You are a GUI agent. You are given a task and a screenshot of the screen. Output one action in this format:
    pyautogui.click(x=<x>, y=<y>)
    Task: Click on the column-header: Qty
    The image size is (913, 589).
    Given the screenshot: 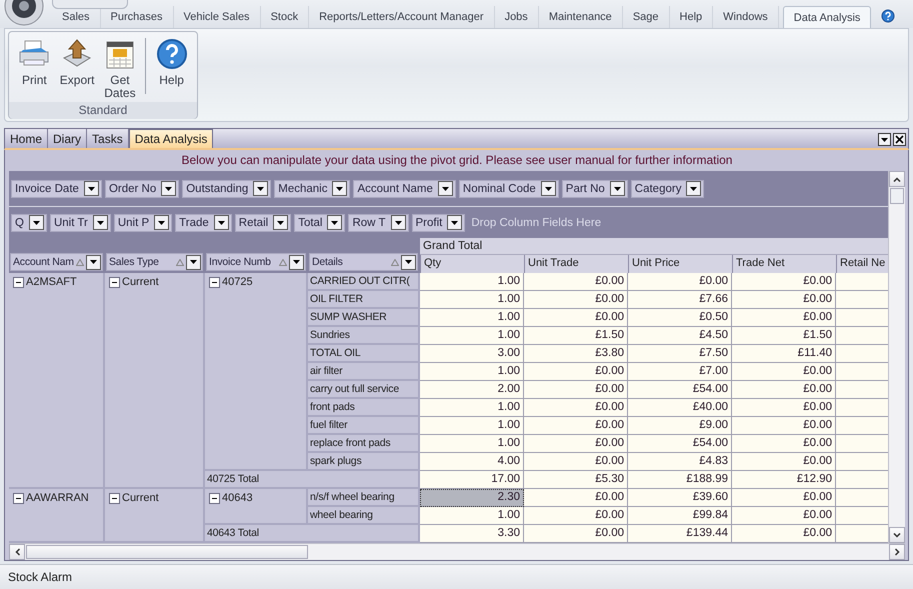 What is the action you would take?
    pyautogui.click(x=472, y=264)
    